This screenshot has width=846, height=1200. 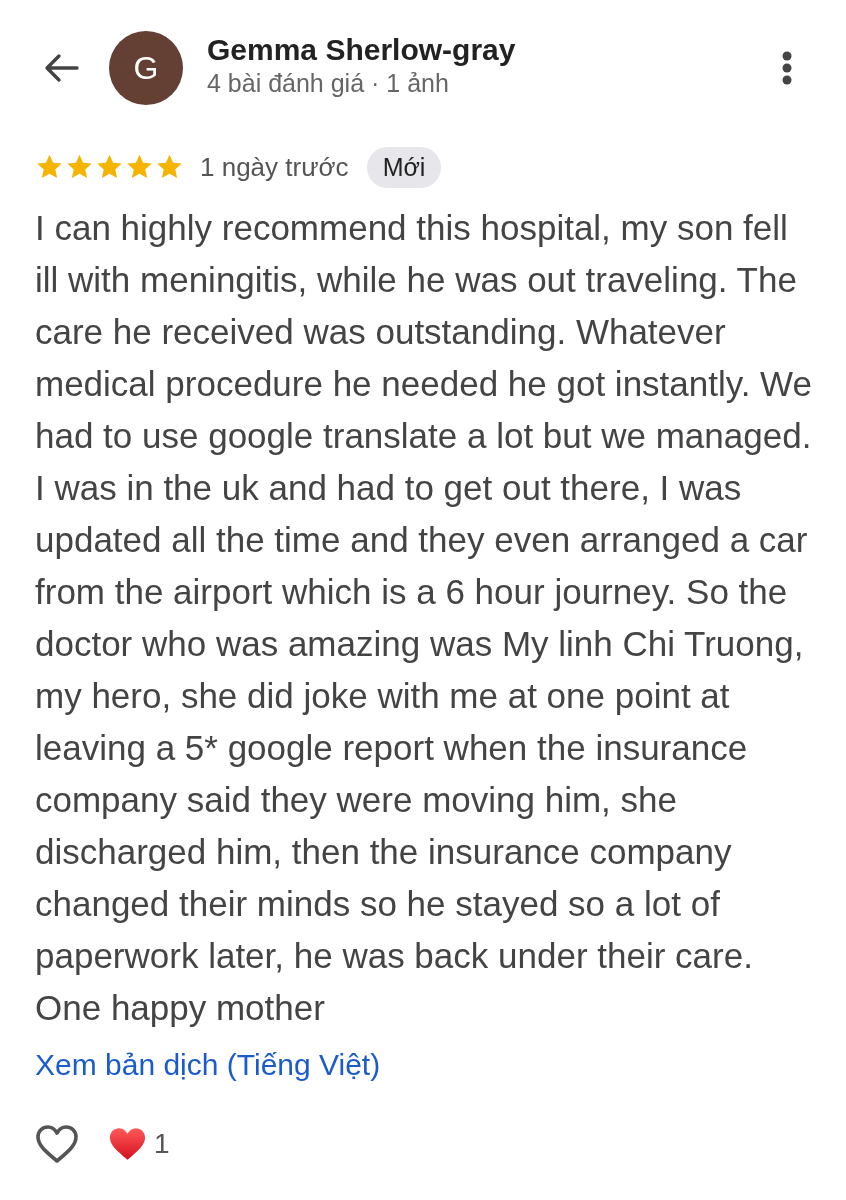 I want to click on review-time: 1 ngày trước, so click(x=274, y=167).